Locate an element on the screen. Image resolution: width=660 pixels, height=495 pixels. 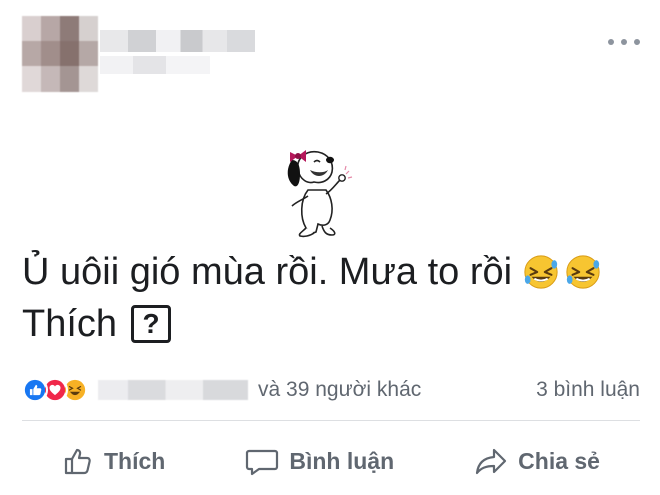
comment-button-label: Bình luận is located at coordinates (342, 460).